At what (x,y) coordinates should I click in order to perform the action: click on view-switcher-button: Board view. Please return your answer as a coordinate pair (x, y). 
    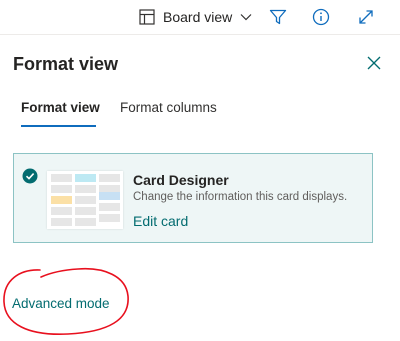
    Looking at the image, I should click on (195, 17).